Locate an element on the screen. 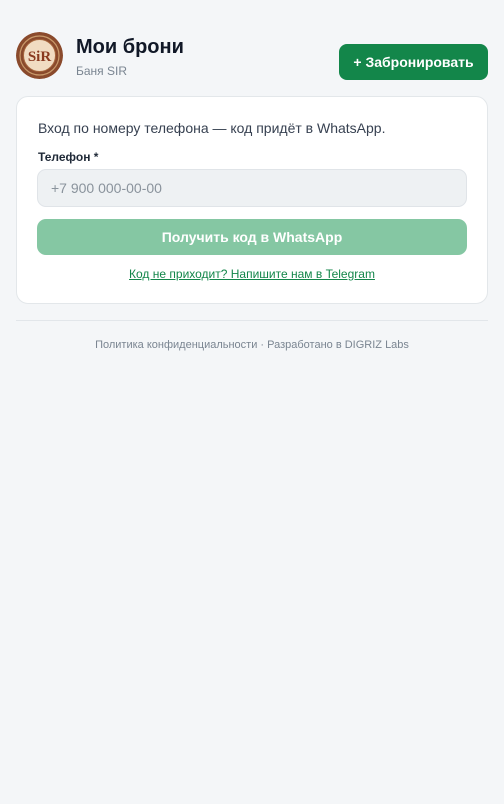 Image resolution: width=504 pixels, height=804 pixels. get-whatsapp-code-button: Получить код в WhatsApp is located at coordinates (252, 237).